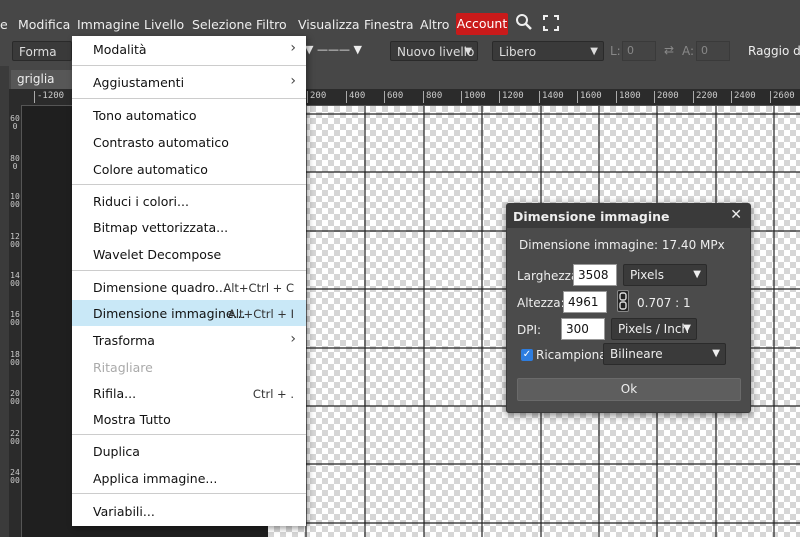 The width and height of the screenshot is (800, 537). What do you see at coordinates (583, 329) in the screenshot?
I see `dpi-input: 300` at bounding box center [583, 329].